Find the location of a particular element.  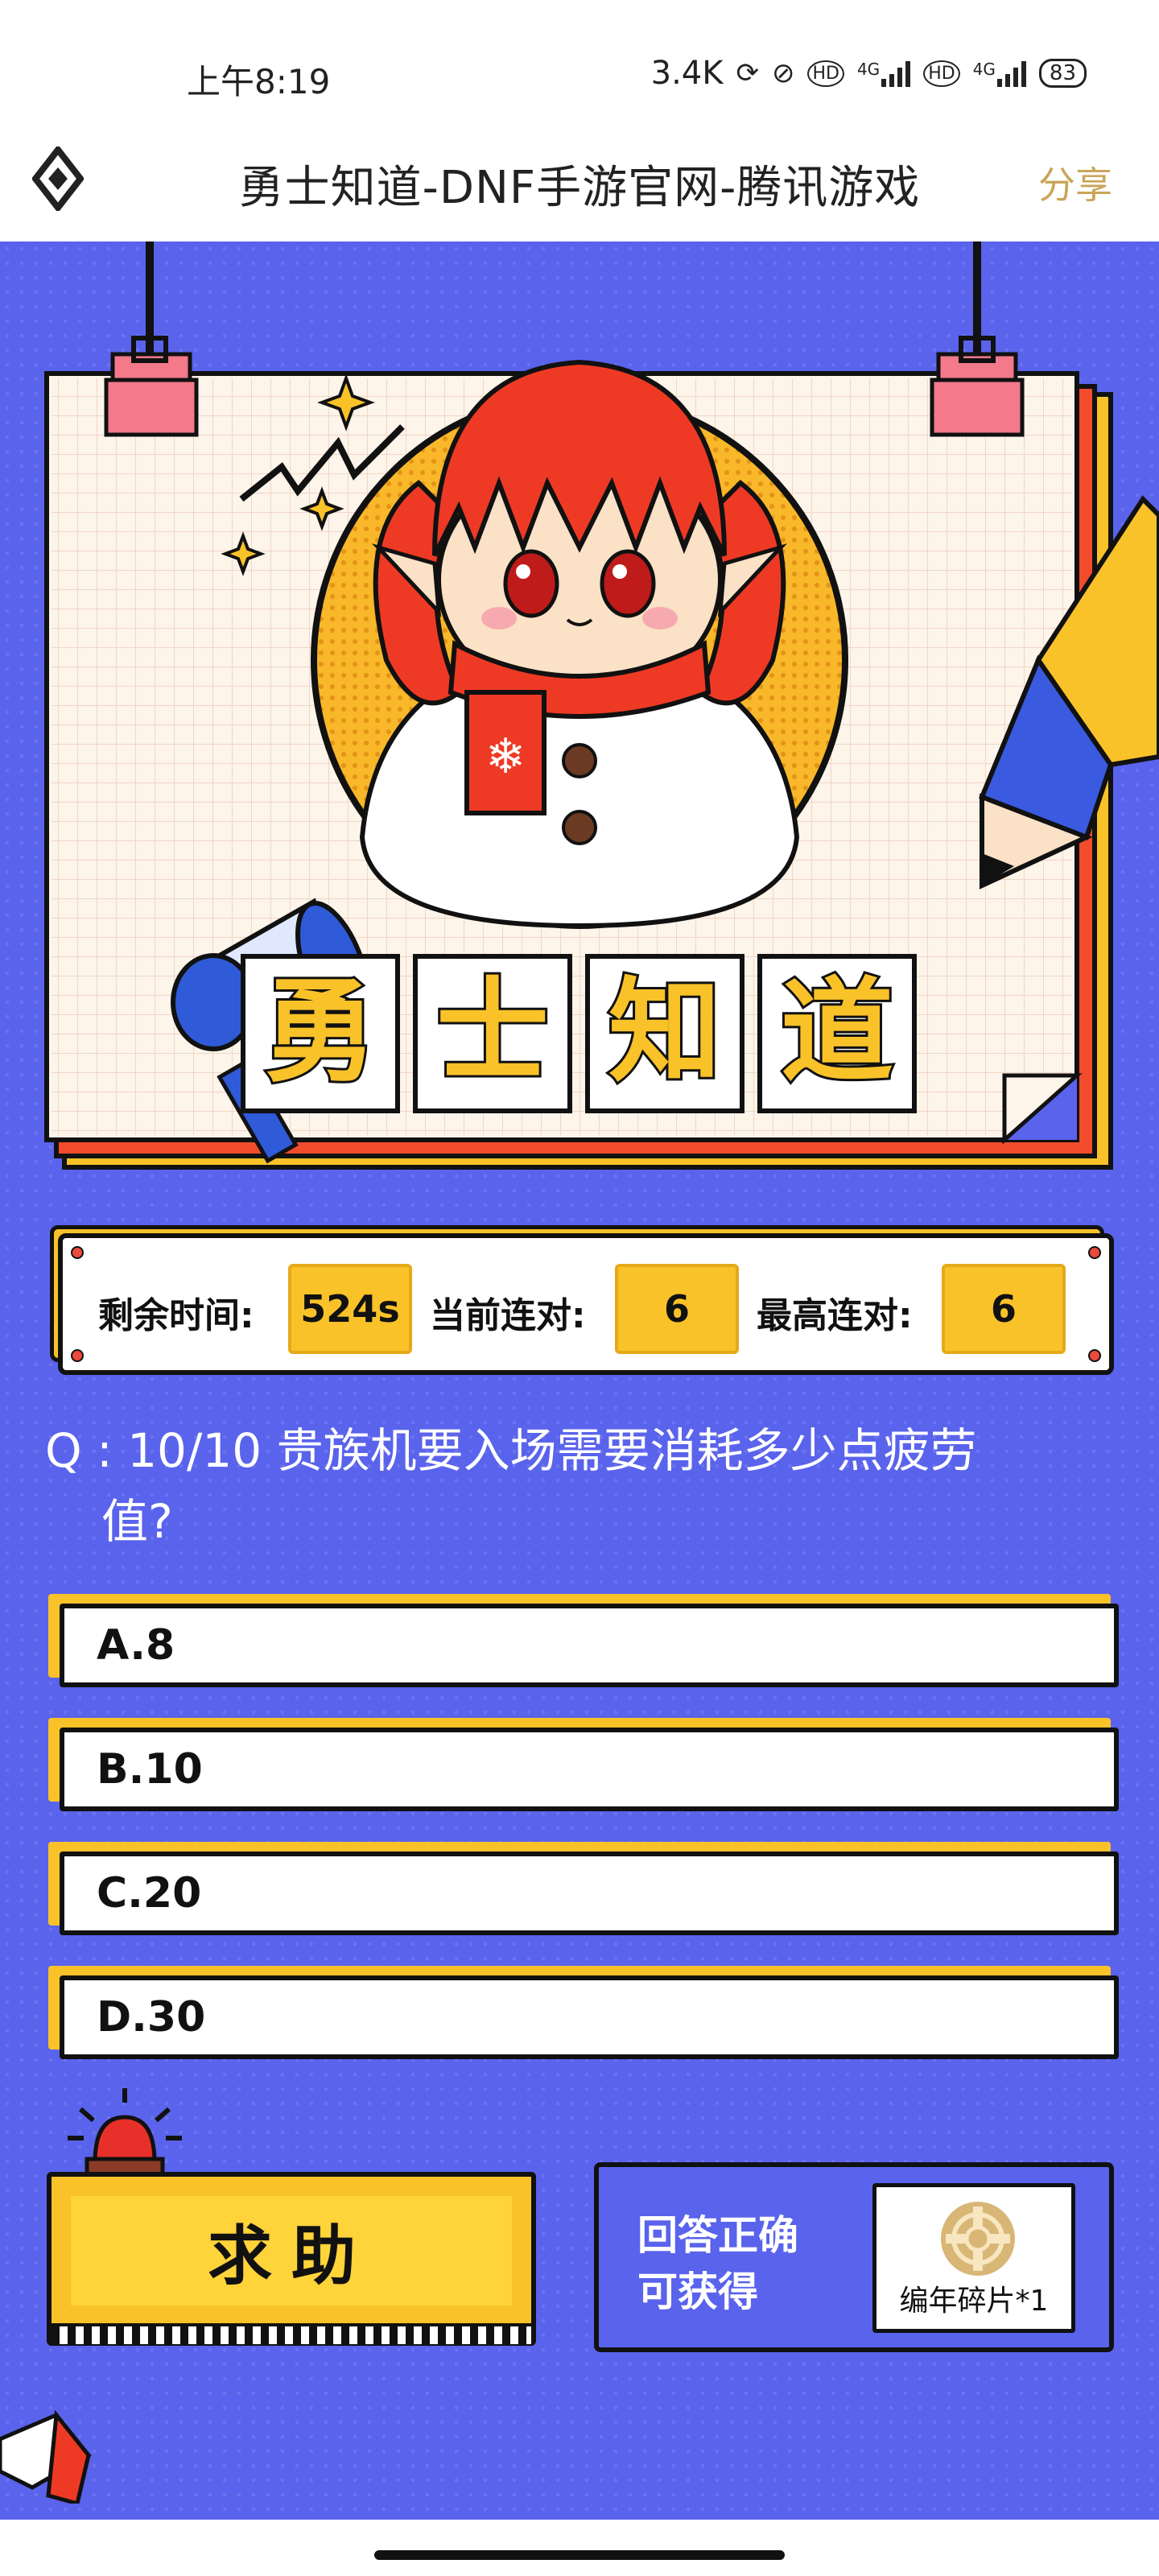

reward-item-label: 编年碎片*1 is located at coordinates (974, 2301).